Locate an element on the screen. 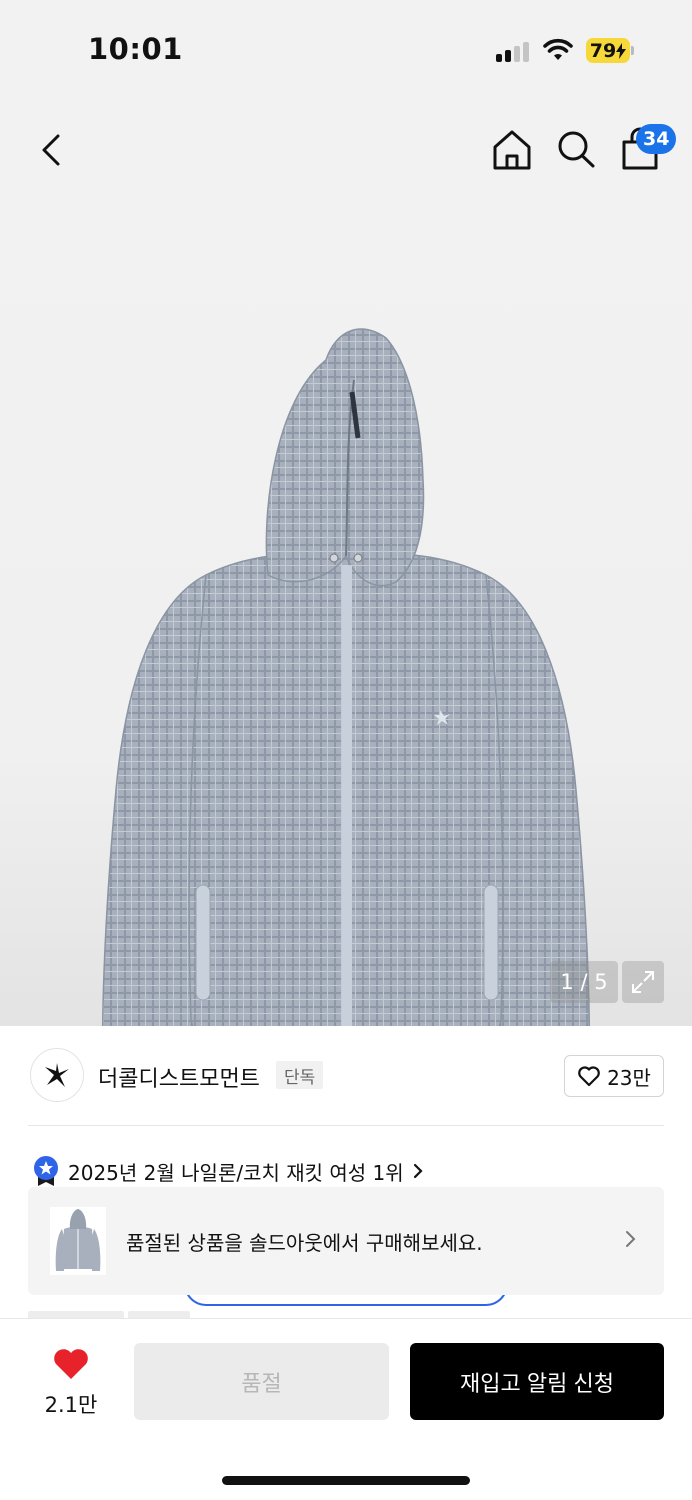 Image resolution: width=692 pixels, height=1500 pixels. home-indicator is located at coordinates (346, 1480).